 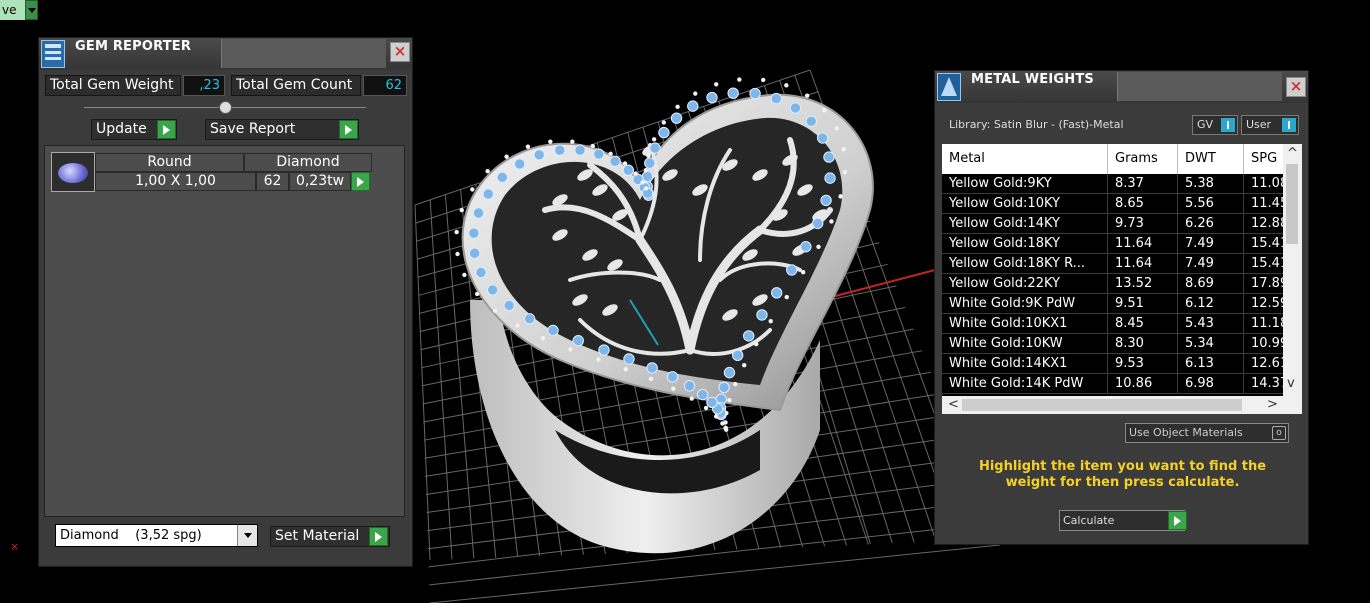 I want to click on table-row: Yellow Gold:10KY 8.65 5.56 11.45, so click(x=1122, y=204).